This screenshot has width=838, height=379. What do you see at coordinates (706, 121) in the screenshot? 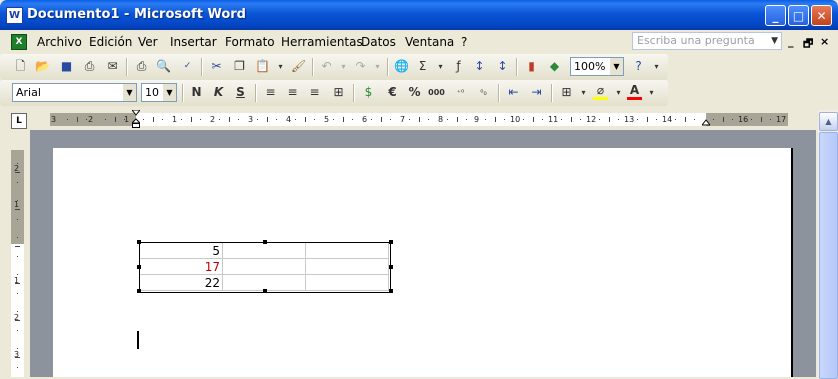
I see `right-indent-marker` at bounding box center [706, 121].